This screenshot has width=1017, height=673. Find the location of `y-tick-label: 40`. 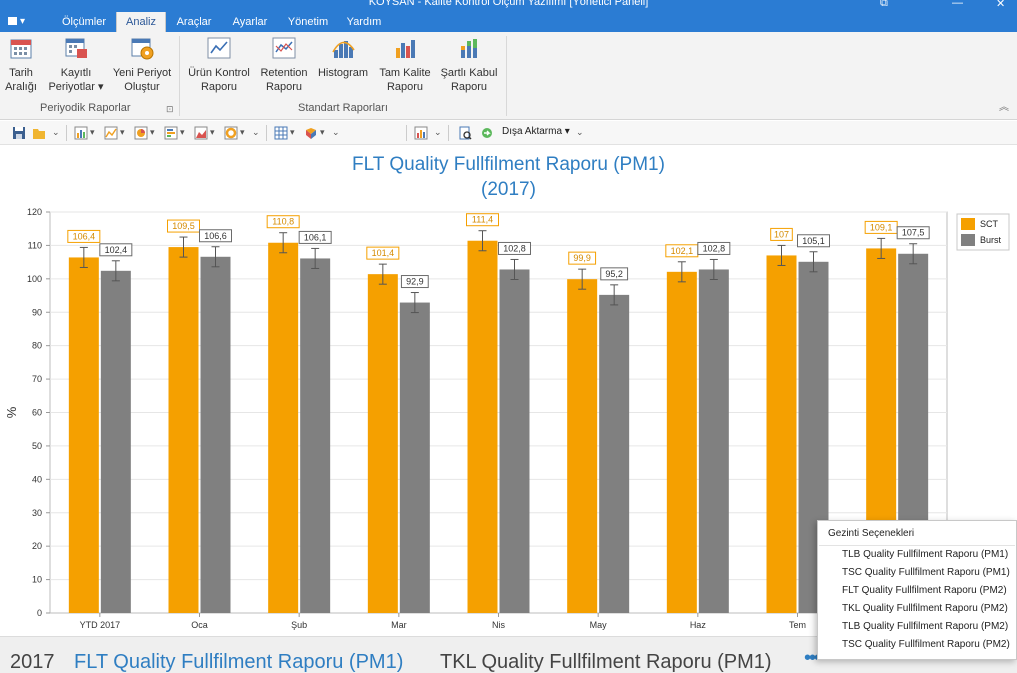

y-tick-label: 40 is located at coordinates (37, 479).